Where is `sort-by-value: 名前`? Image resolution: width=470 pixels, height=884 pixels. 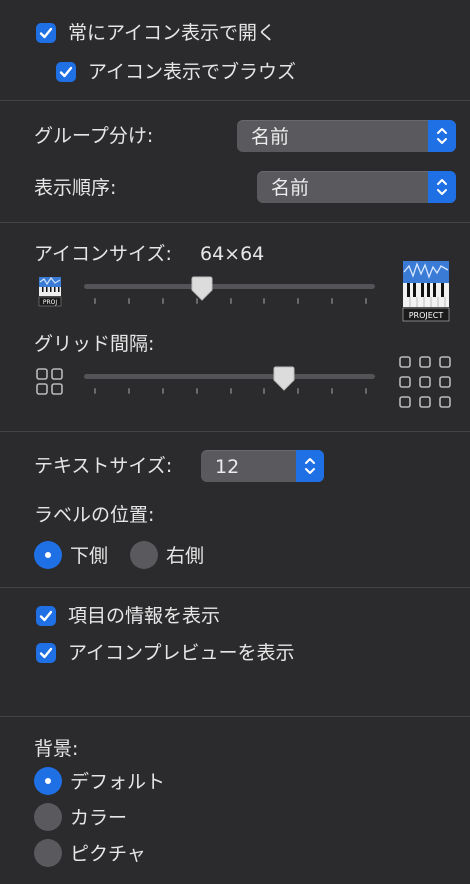
sort-by-value: 名前 is located at coordinates (290, 188).